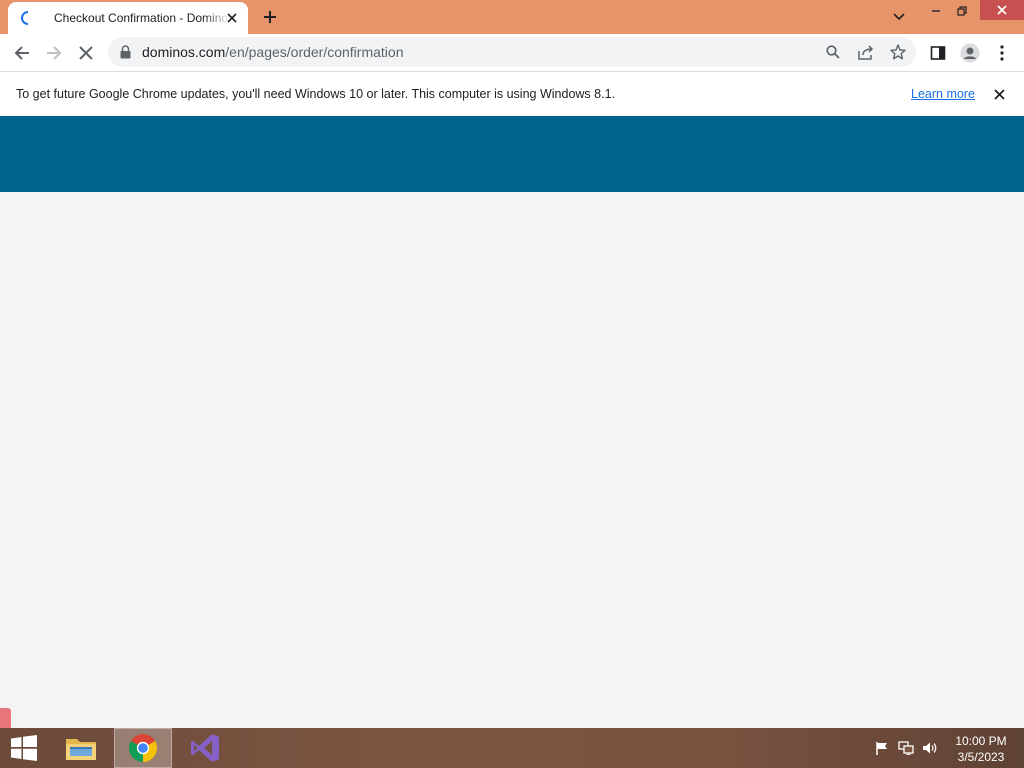 This screenshot has height=768, width=1024. I want to click on stop-loading-icon, so click(86, 53).